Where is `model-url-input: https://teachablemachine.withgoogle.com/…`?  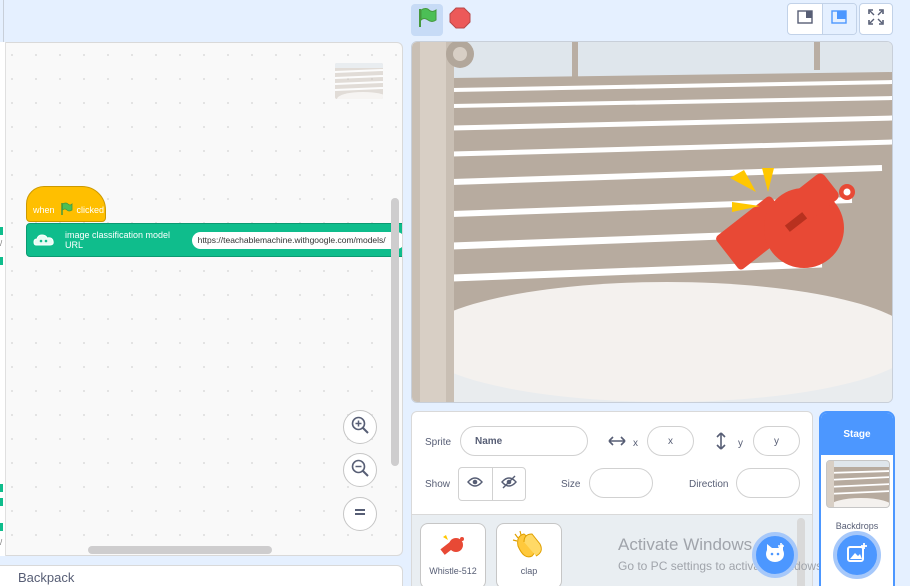 model-url-input: https://teachablemachine.withgoogle.com/… is located at coordinates (296, 240).